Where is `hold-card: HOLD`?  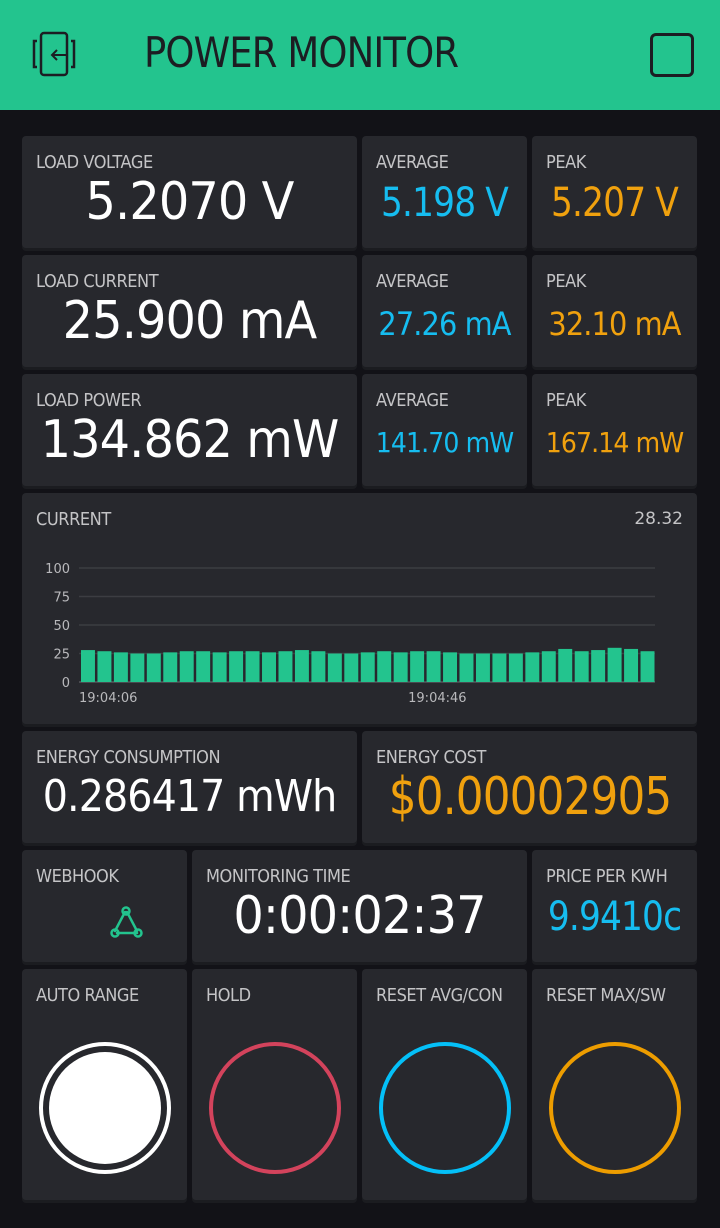 hold-card: HOLD is located at coordinates (274, 1084).